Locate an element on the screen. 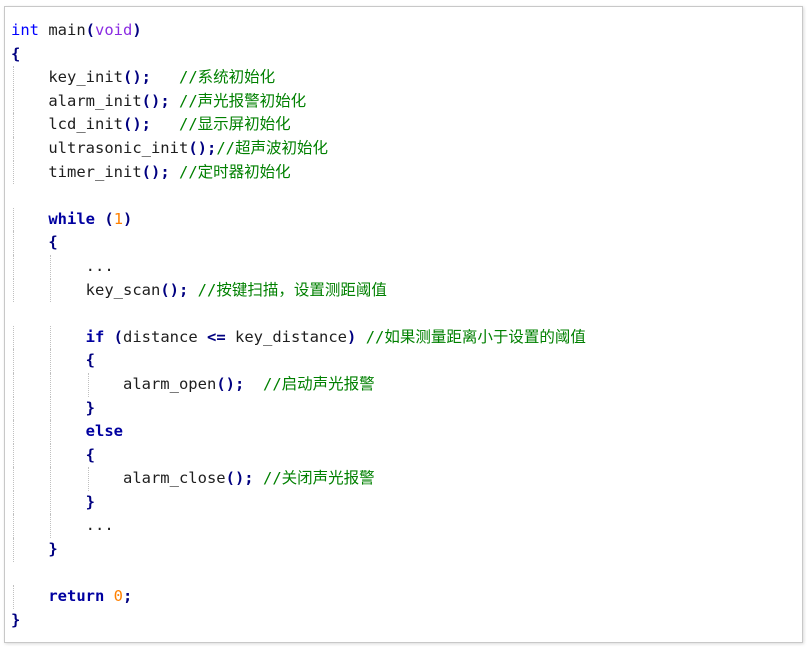 The image size is (810, 650). code-line: alarm_init(); //声光报警初始化 is located at coordinates (298, 101).